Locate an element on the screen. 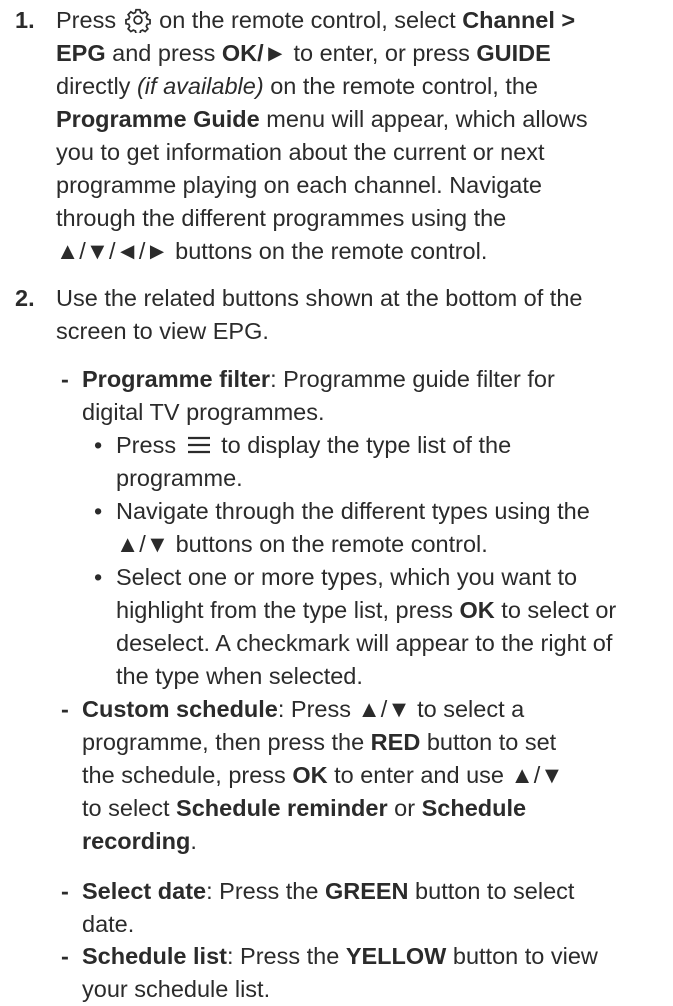 This screenshot has height=1006, width=673. custom-l3-a: the schedule, press is located at coordinates (187, 775).